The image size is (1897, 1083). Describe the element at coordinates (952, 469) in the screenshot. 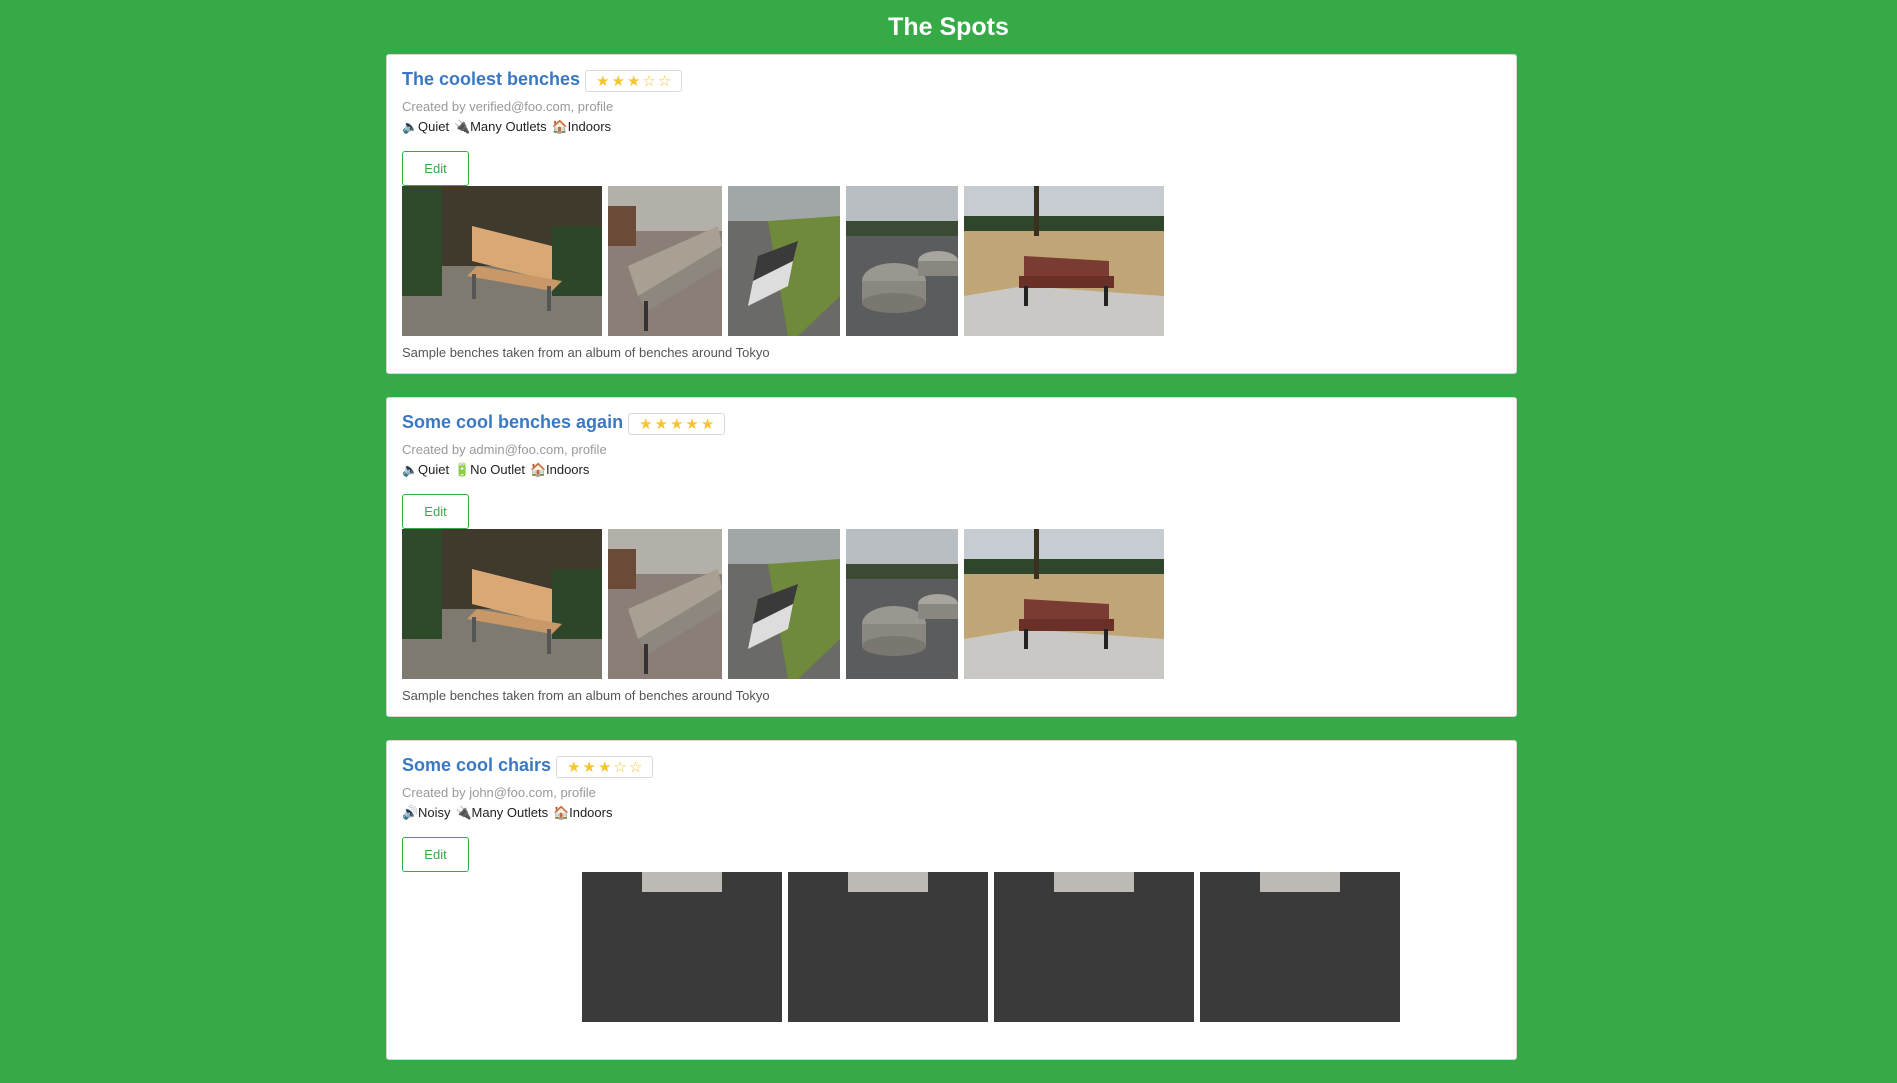

I see `tag-list: 🔈 Quiet 🔋 No Outlet 🏠 Indoors` at that location.